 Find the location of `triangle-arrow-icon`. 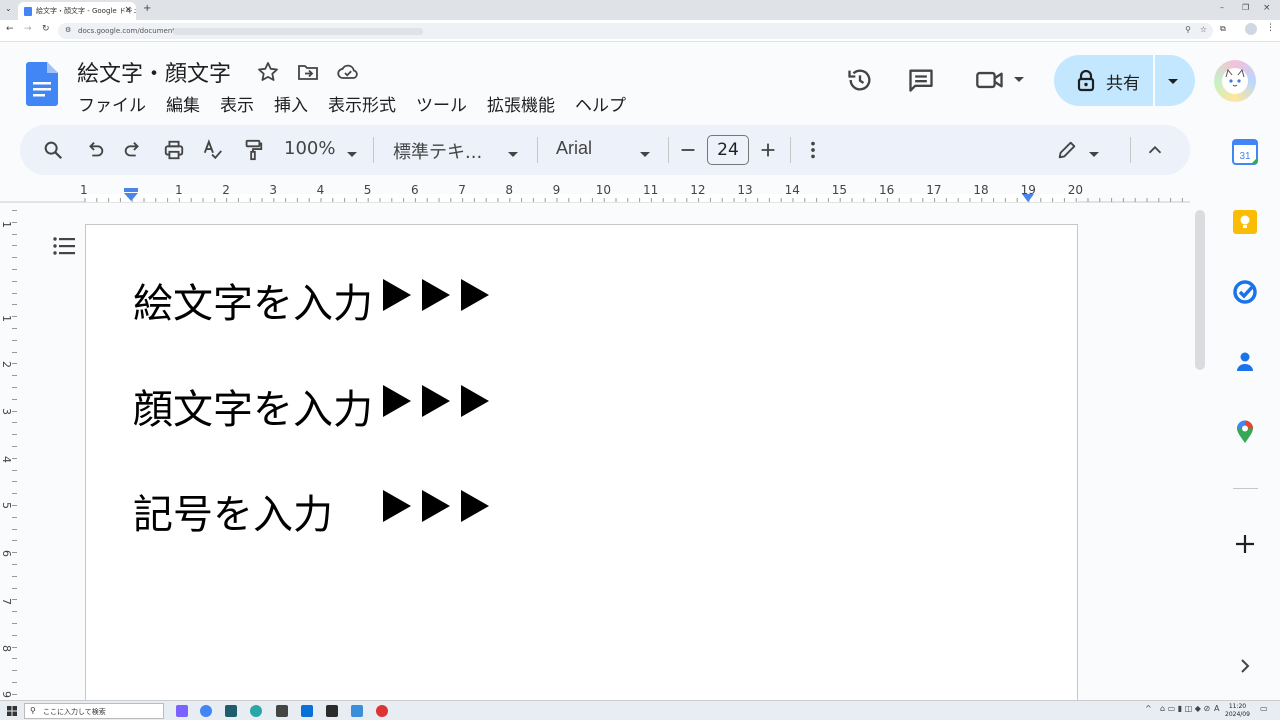

triangle-arrow-icon is located at coordinates (397, 506).